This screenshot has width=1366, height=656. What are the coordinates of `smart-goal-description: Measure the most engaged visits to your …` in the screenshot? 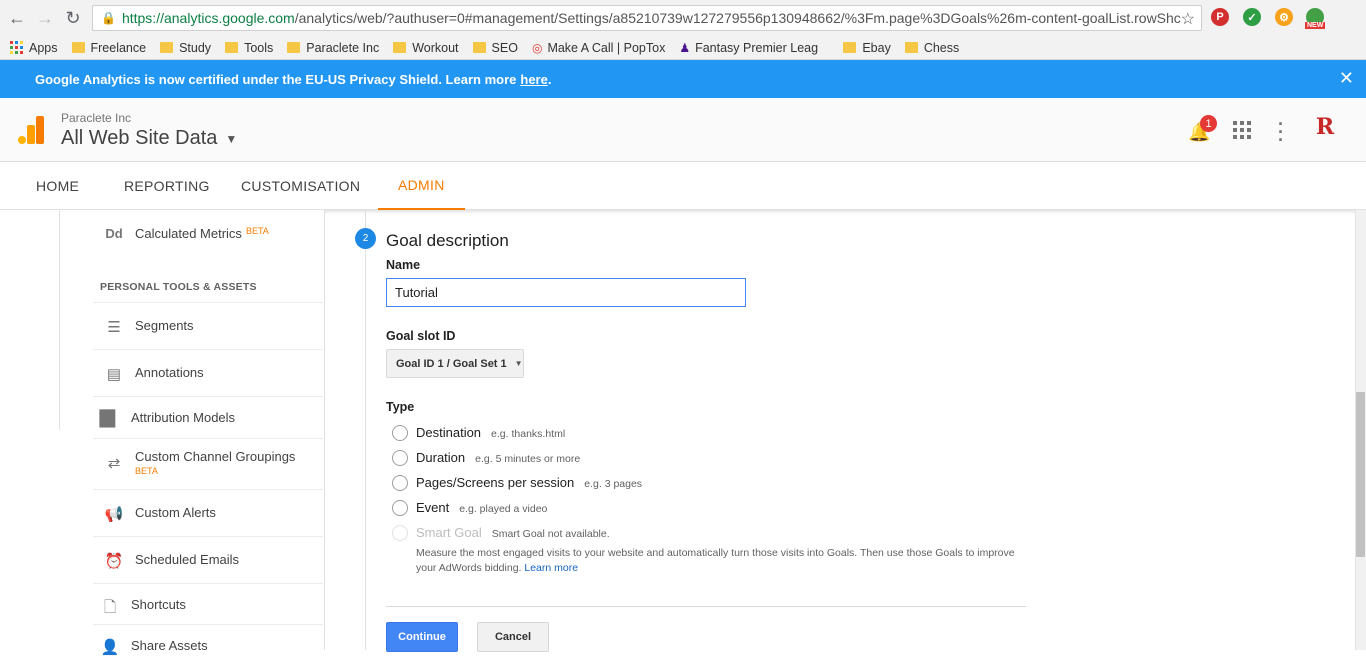 It's located at (726, 561).